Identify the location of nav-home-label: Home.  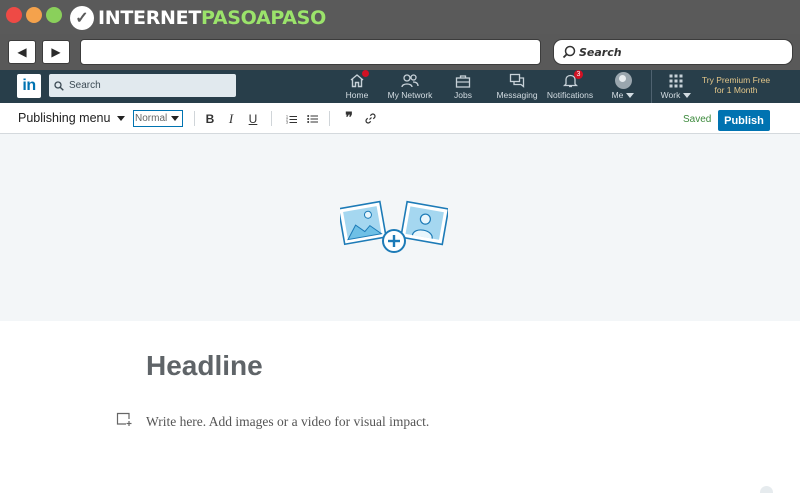
(357, 95).